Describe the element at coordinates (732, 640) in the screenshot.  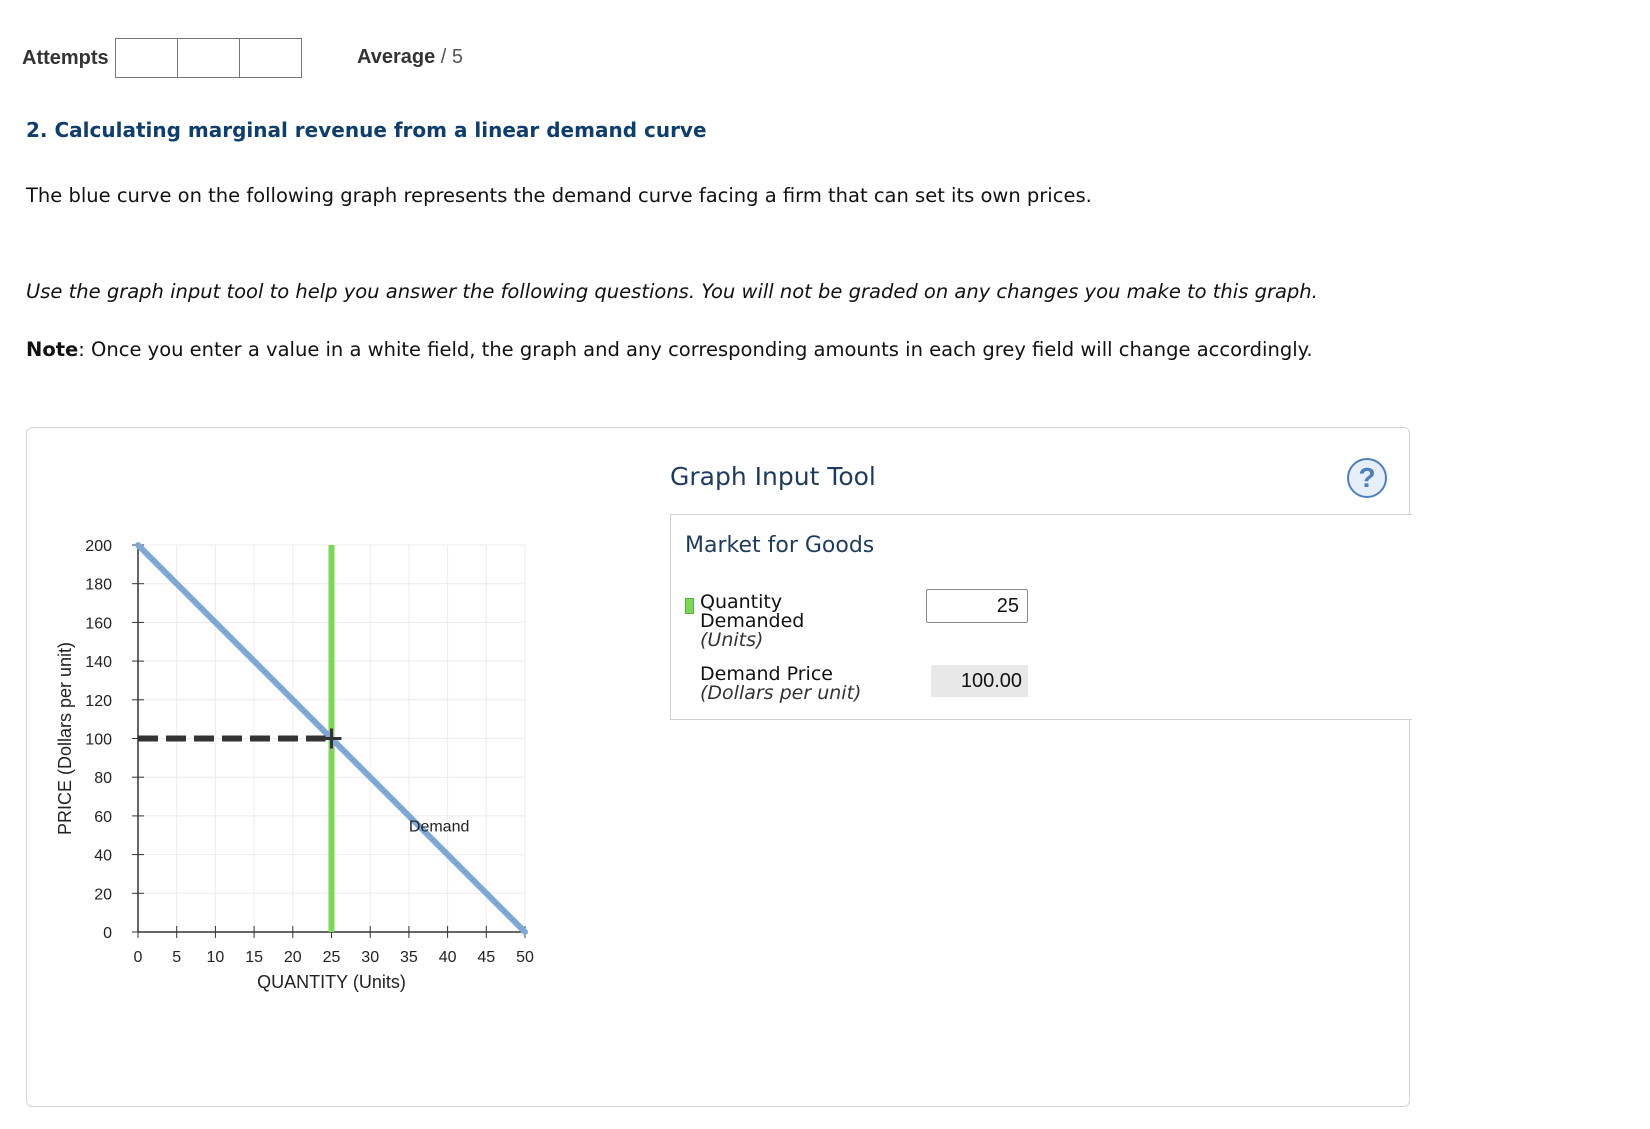
I see `quantity-unit: (Units)` at that location.